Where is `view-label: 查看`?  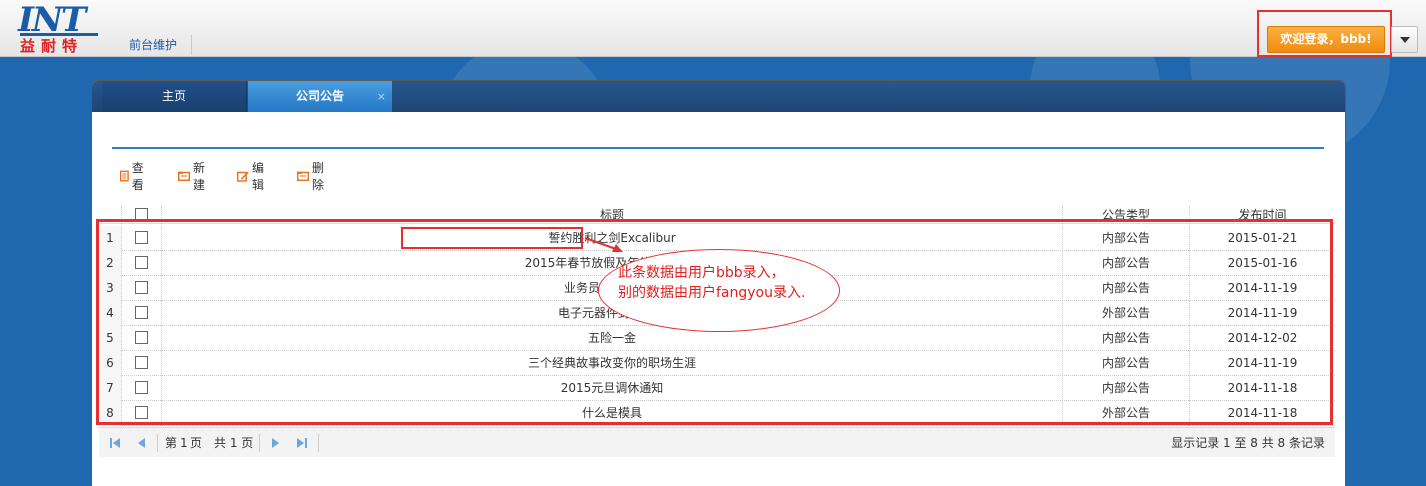 view-label: 查看 is located at coordinates (137, 176).